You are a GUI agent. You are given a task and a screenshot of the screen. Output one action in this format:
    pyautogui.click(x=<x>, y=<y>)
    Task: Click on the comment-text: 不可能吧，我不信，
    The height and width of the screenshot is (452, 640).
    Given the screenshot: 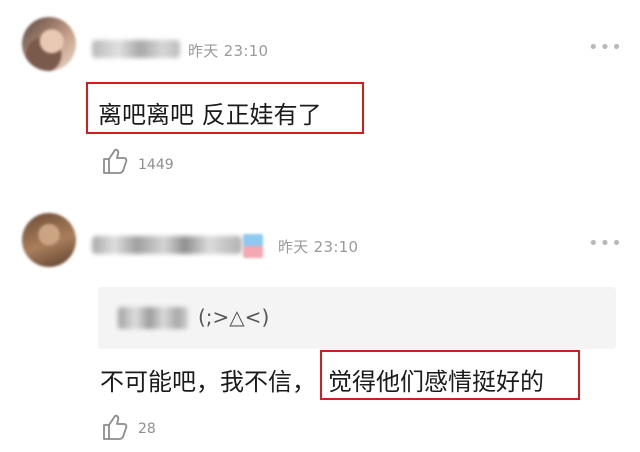 What is the action you would take?
    pyautogui.click(x=208, y=382)
    